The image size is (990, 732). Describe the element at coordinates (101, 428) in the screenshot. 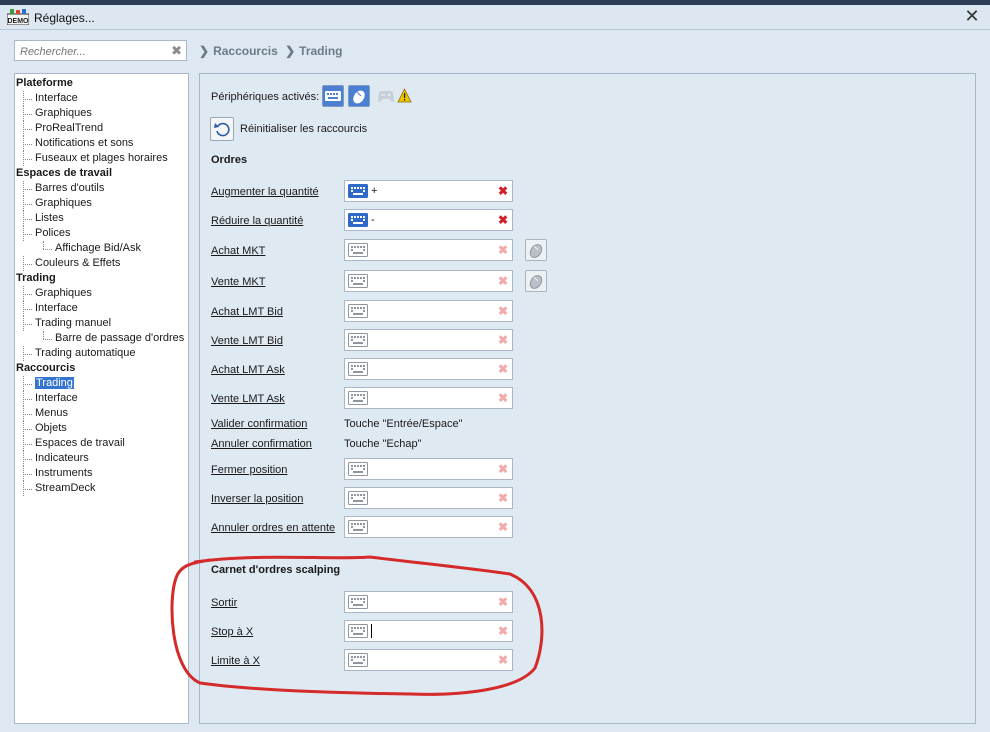

I see `tree-item: Objets` at that location.